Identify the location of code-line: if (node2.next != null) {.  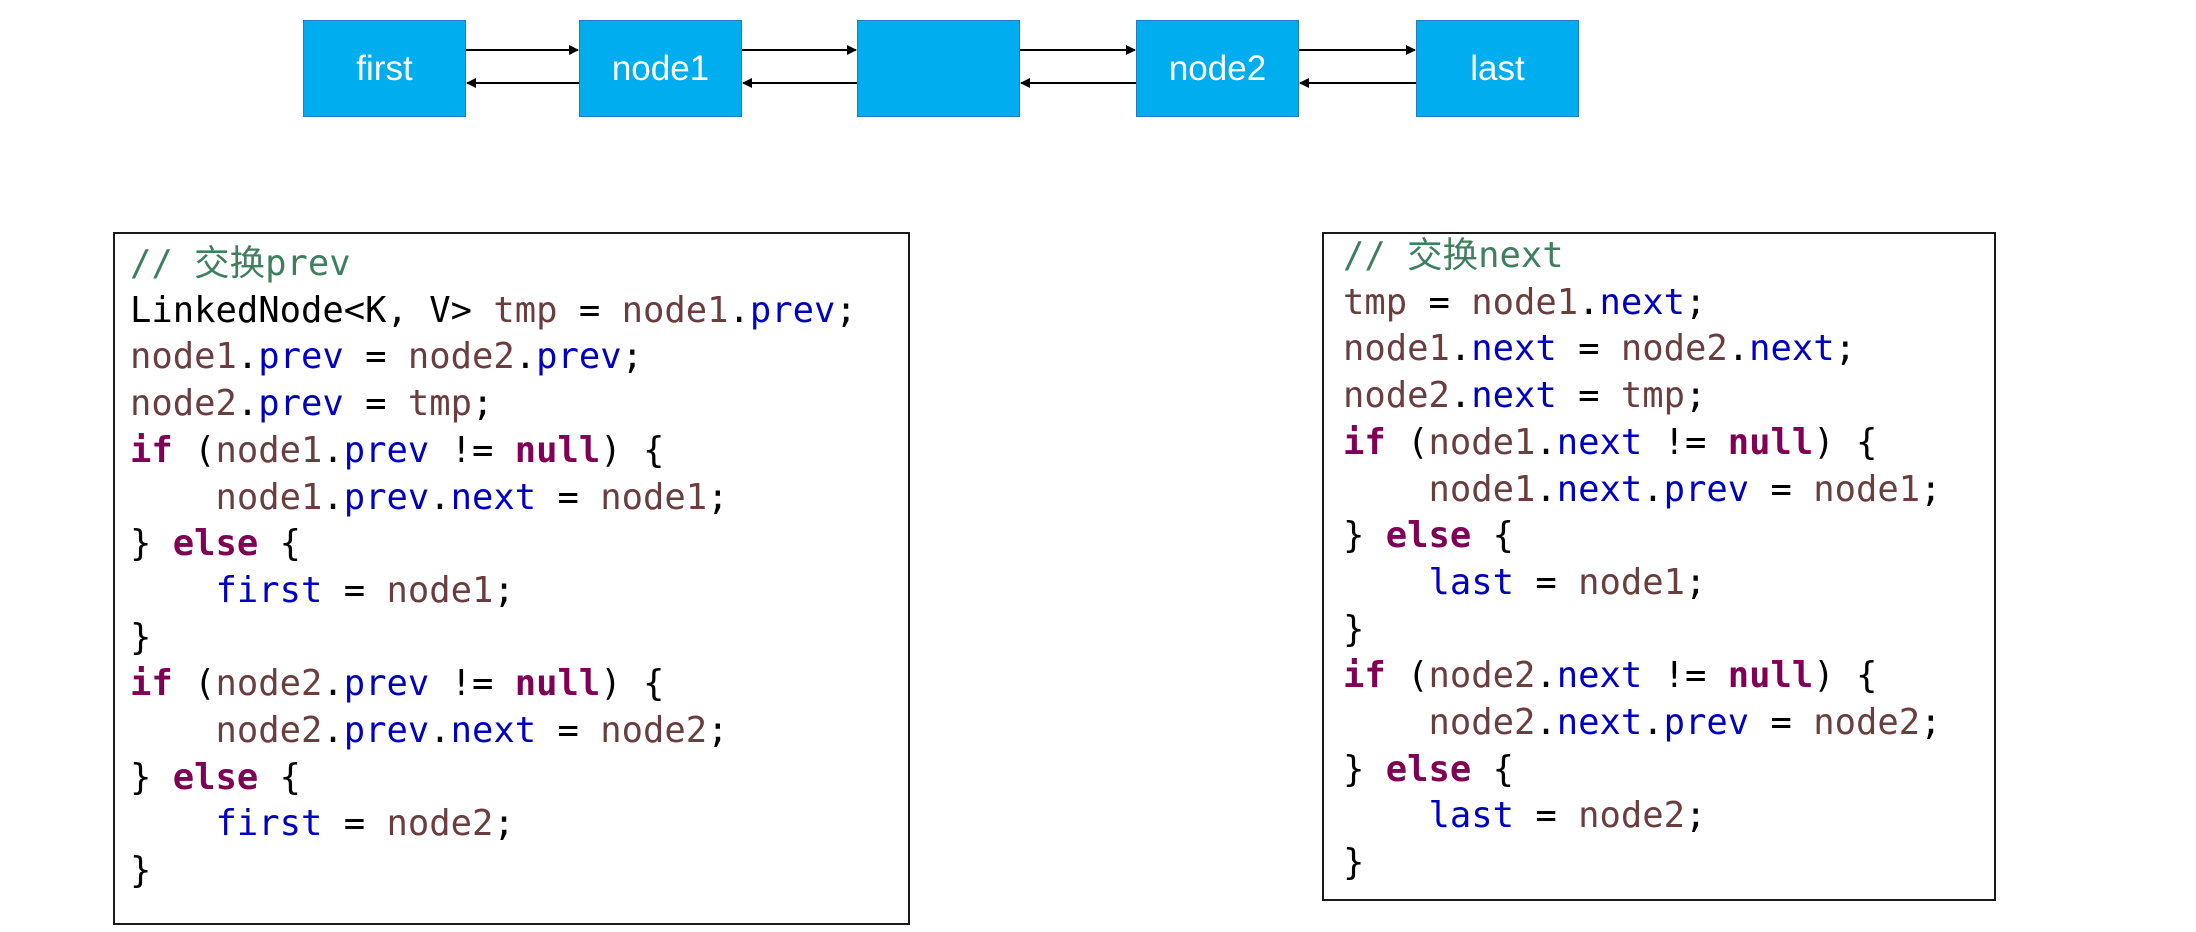
(1642, 676).